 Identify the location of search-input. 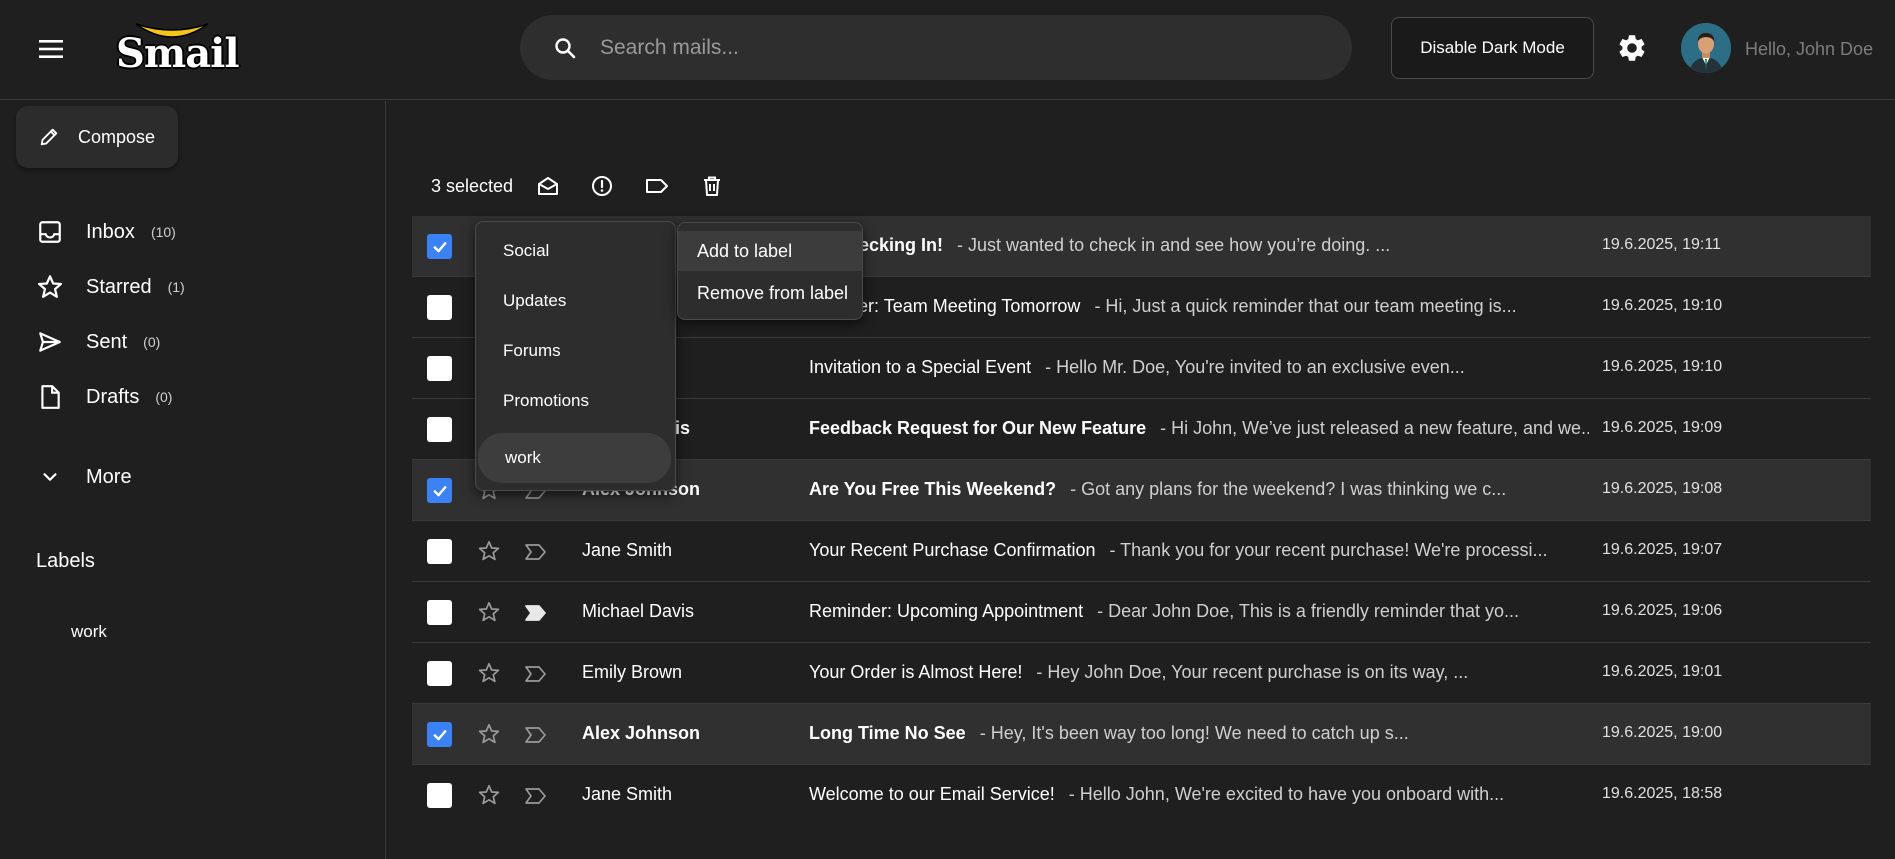
(950, 47).